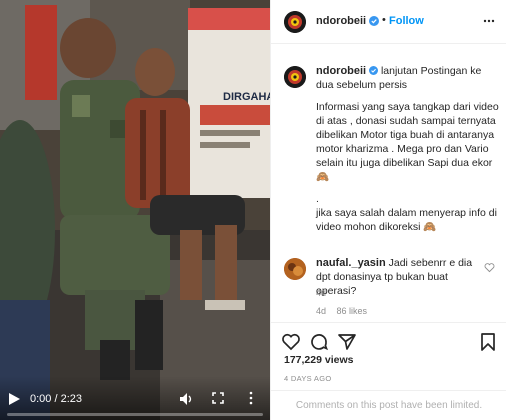  Describe the element at coordinates (135, 398) in the screenshot. I see `video-controls: 0:00 / 2:23` at that location.